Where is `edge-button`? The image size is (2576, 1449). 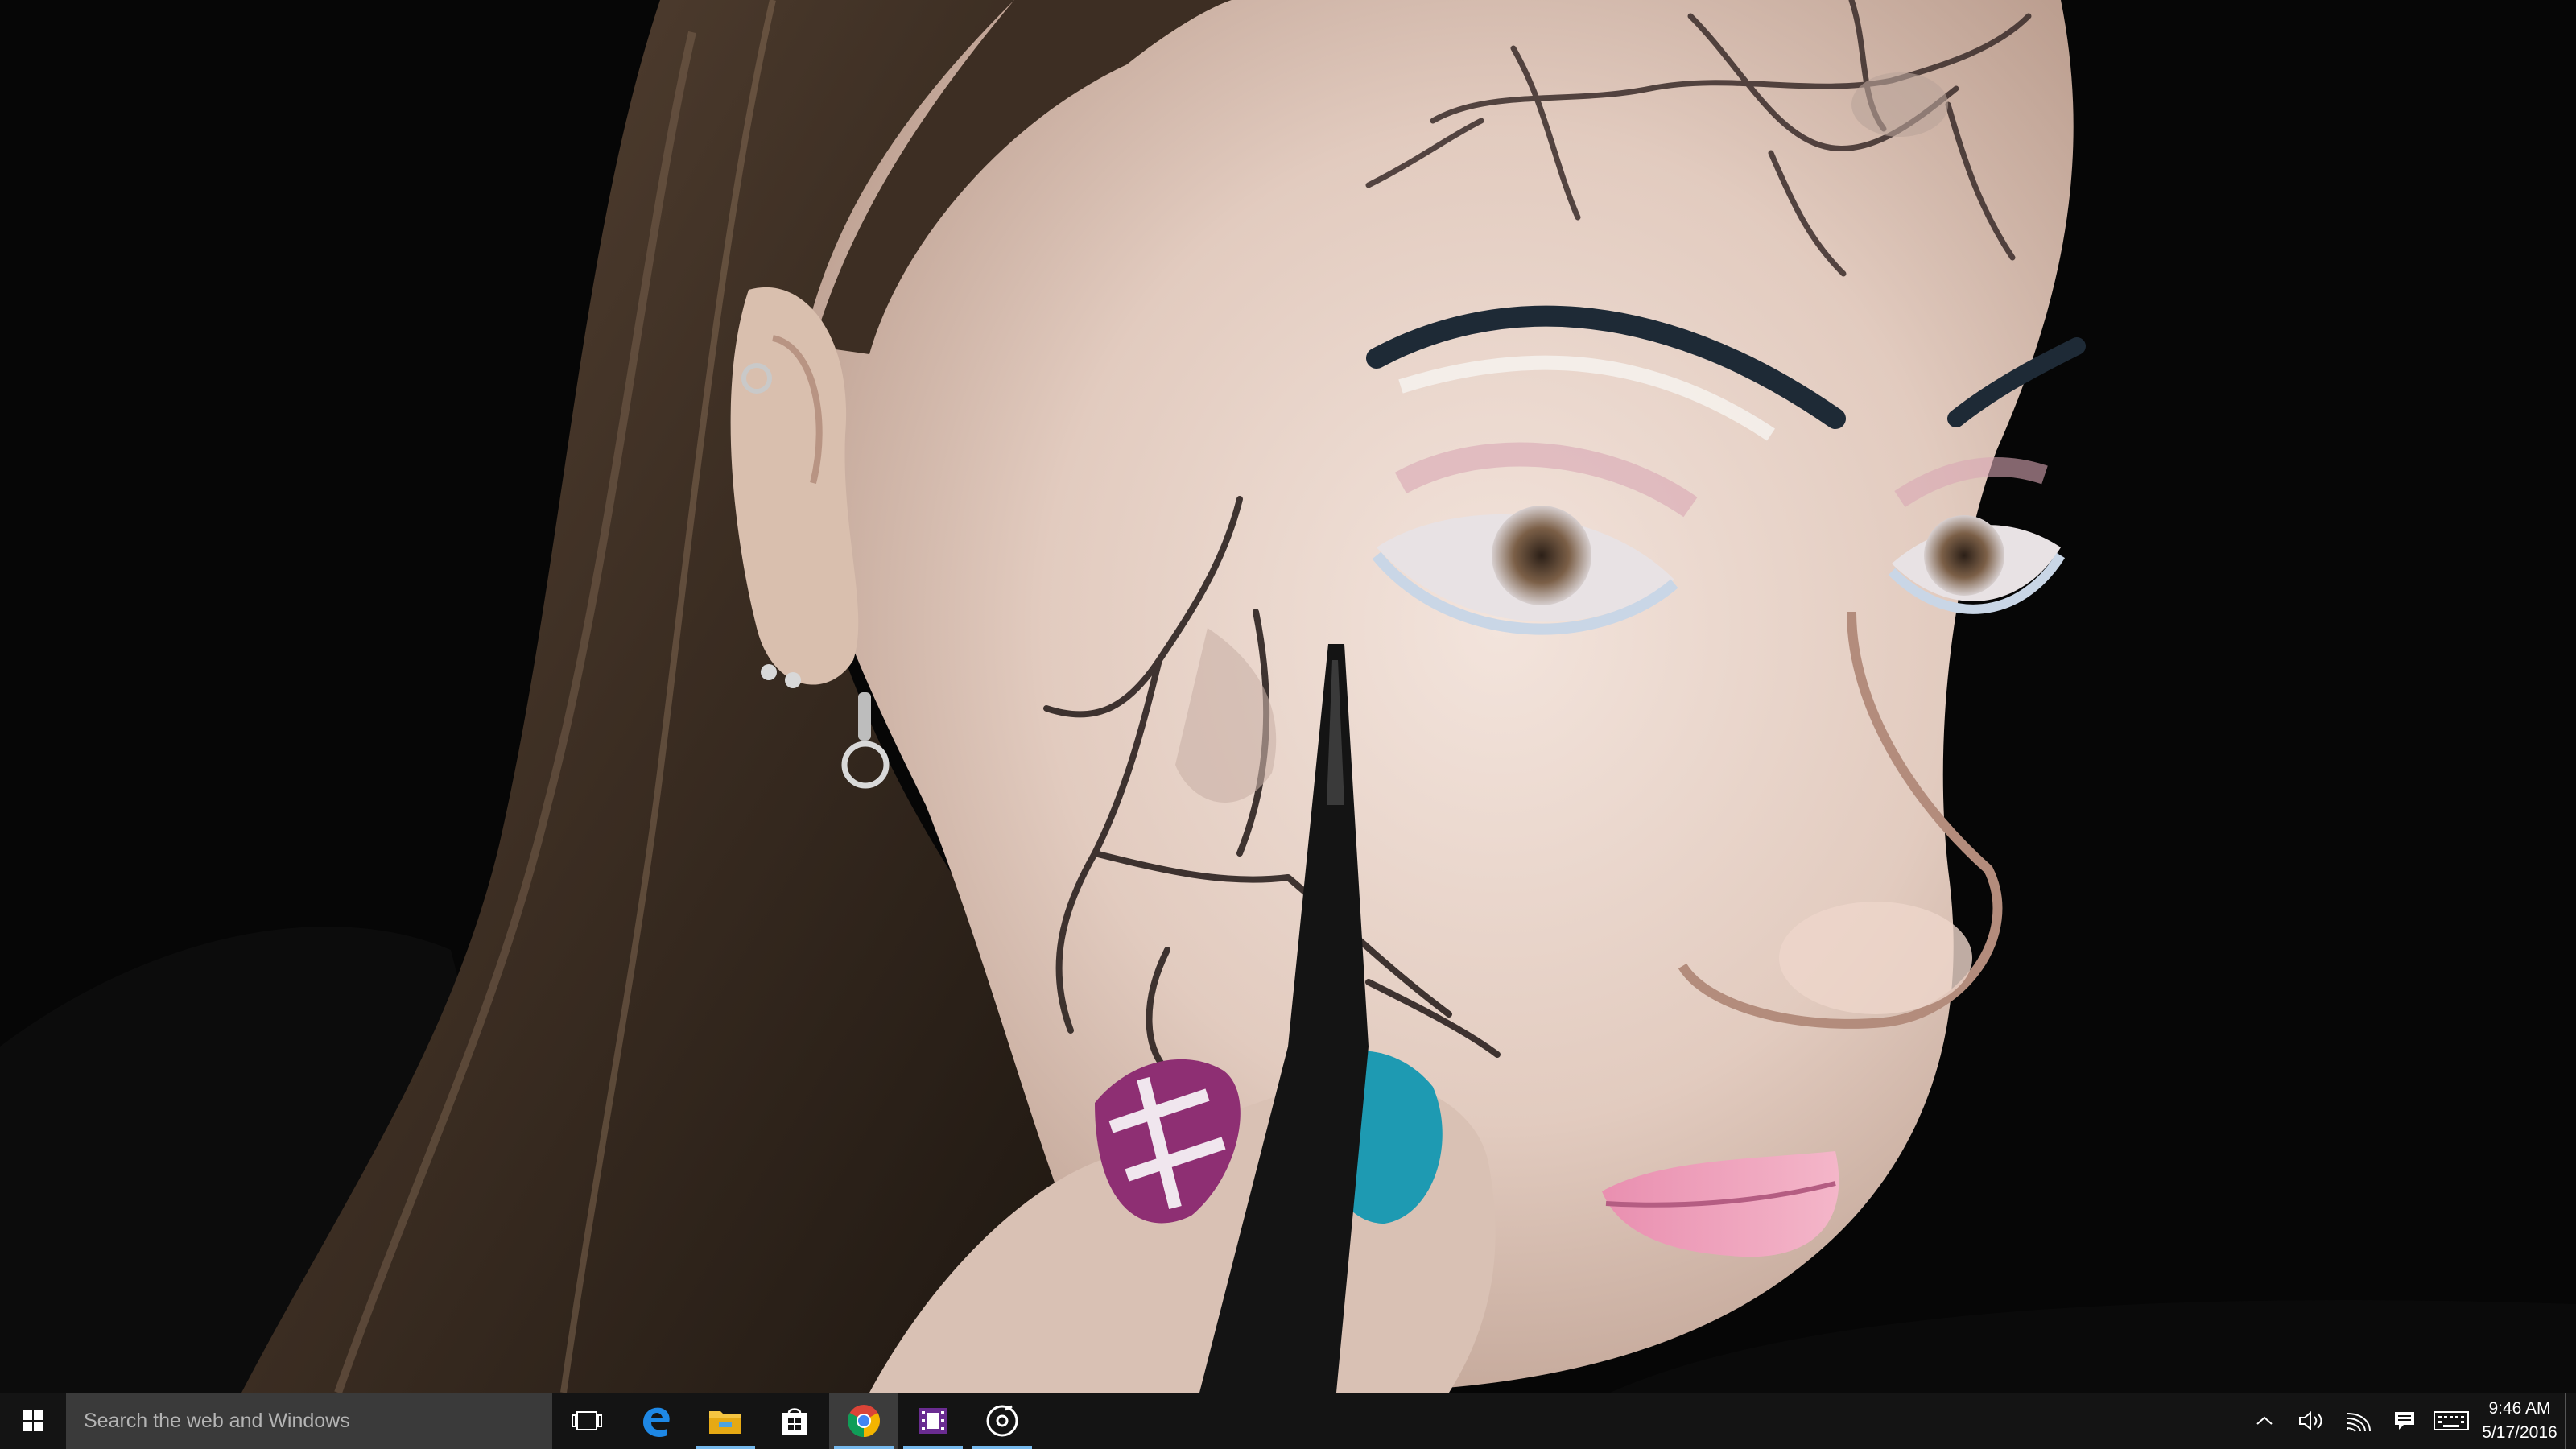
edge-button is located at coordinates (656, 1421).